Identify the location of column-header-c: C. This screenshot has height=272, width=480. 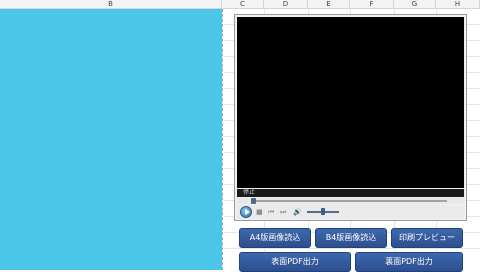
(243, 4).